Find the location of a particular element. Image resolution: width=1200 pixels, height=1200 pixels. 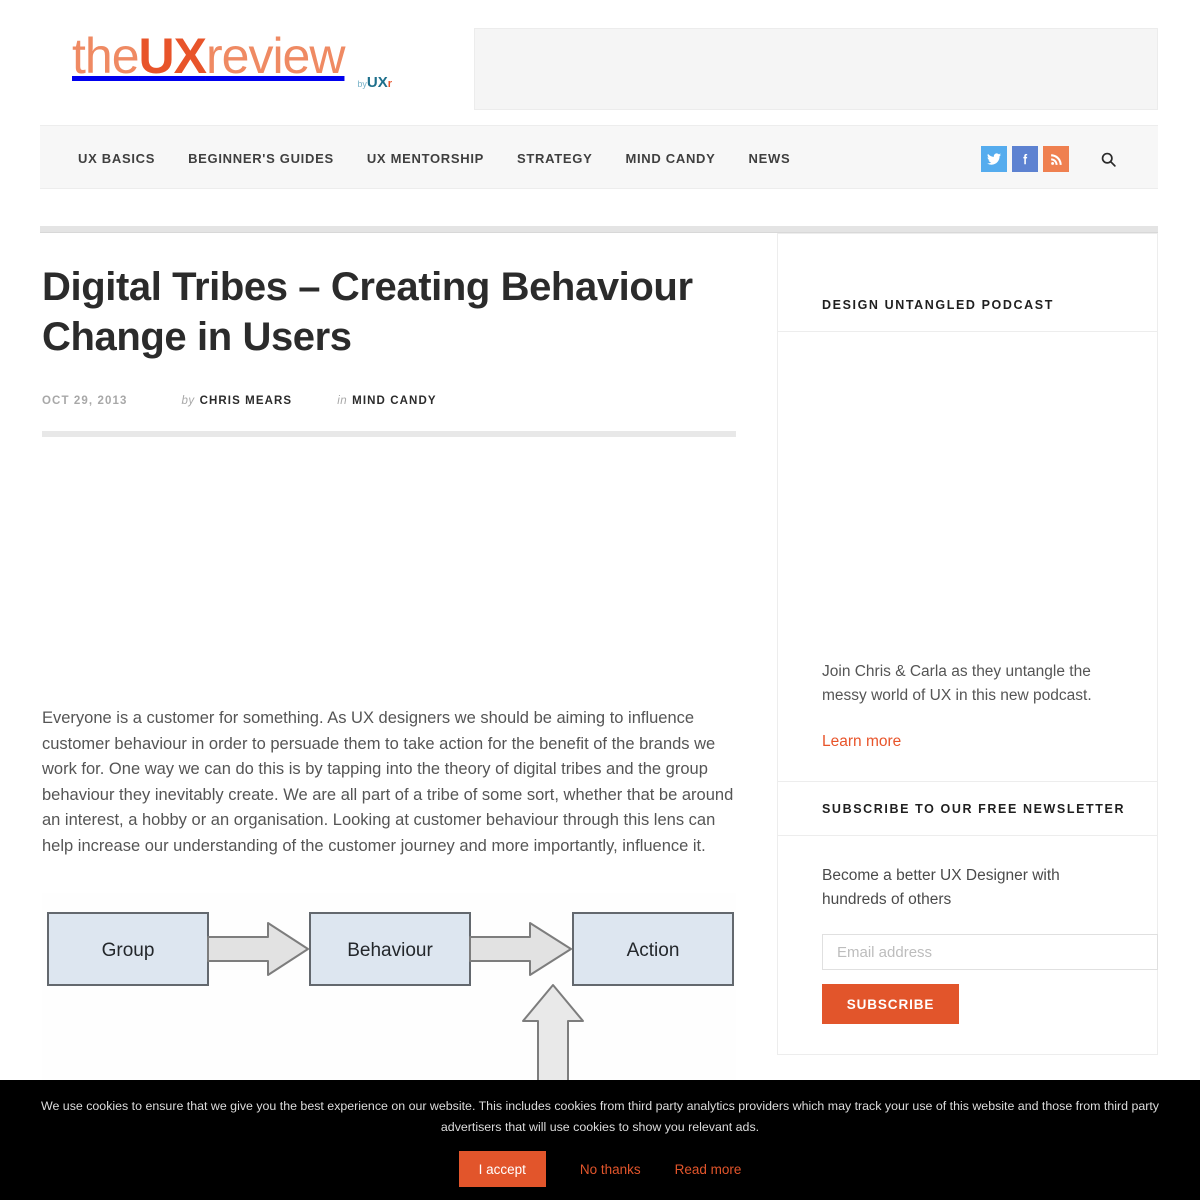

podcast-learn-more-link: Learn more is located at coordinates (861, 742).